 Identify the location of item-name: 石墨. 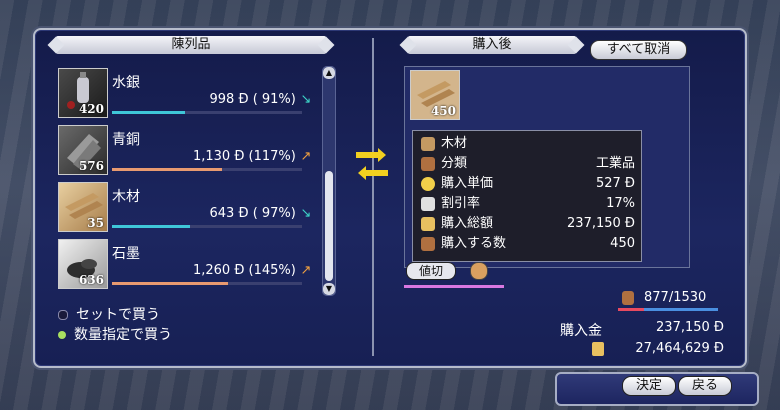
(126, 254).